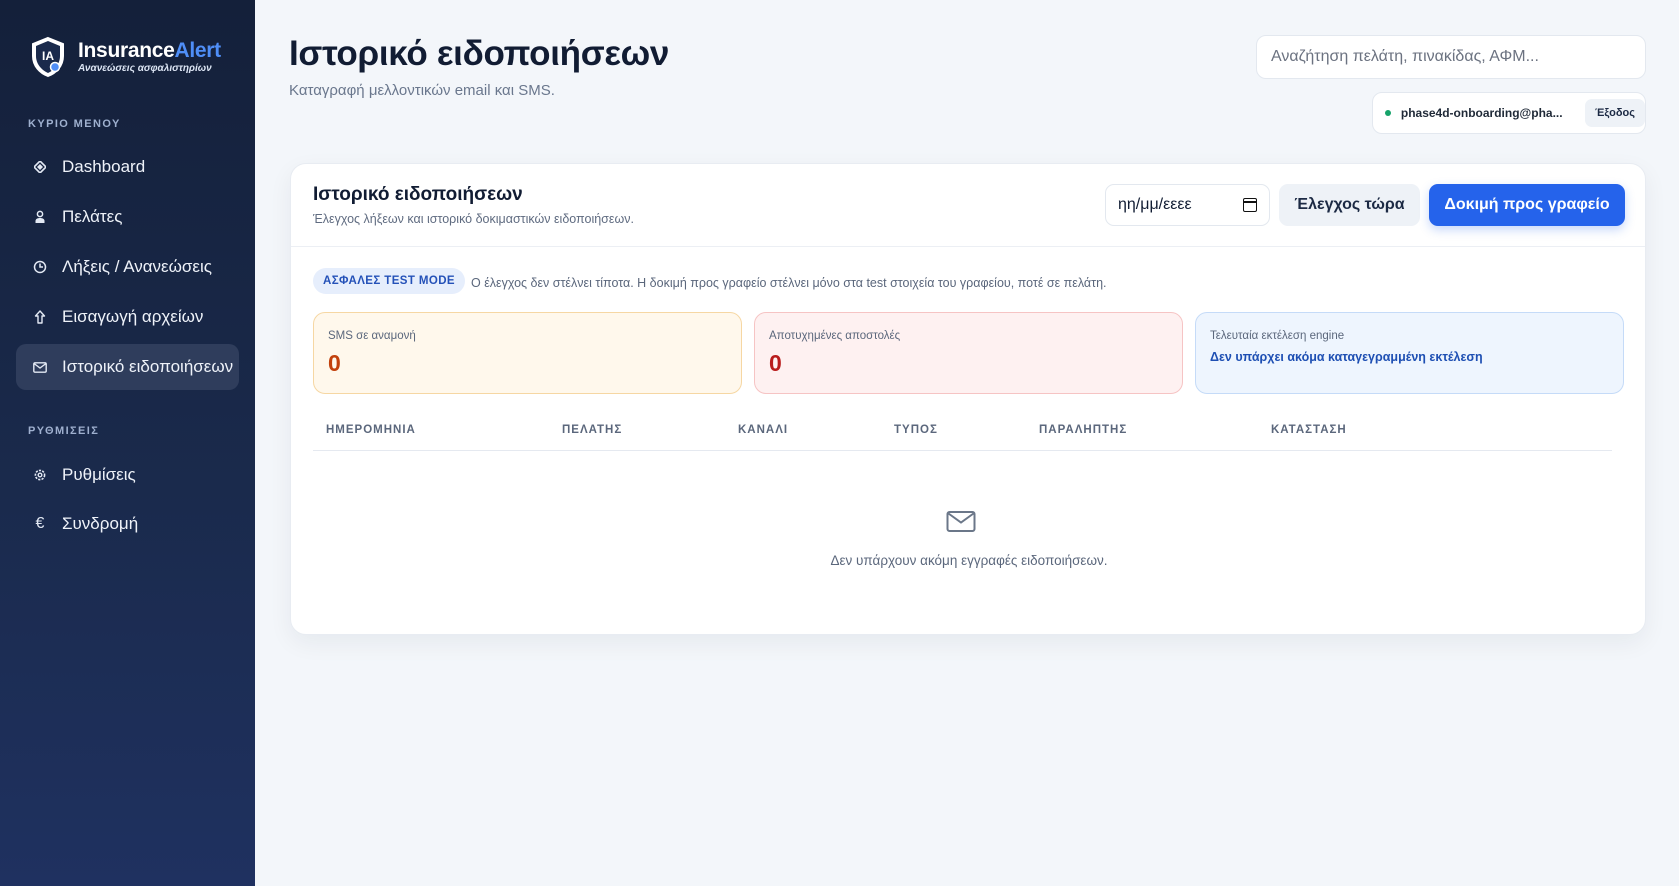 The height and width of the screenshot is (886, 1679). I want to click on test-mode-badge: ΑΣΦΑΛΕΣ TEST MODE, so click(389, 281).